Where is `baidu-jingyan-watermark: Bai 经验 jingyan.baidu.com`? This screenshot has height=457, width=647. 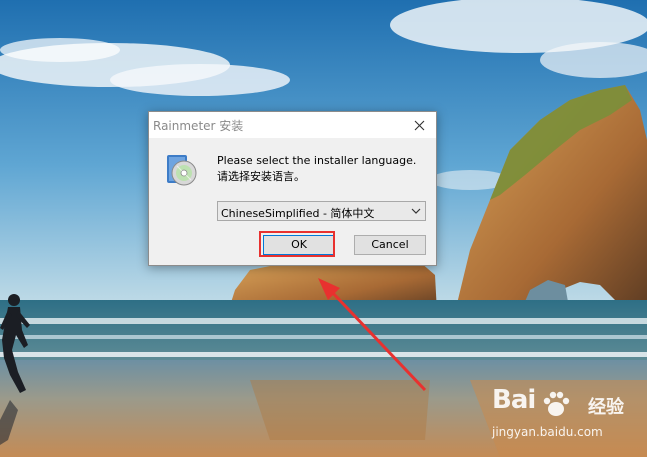 baidu-jingyan-watermark: Bai 经验 jingyan.baidu.com is located at coordinates (567, 415).